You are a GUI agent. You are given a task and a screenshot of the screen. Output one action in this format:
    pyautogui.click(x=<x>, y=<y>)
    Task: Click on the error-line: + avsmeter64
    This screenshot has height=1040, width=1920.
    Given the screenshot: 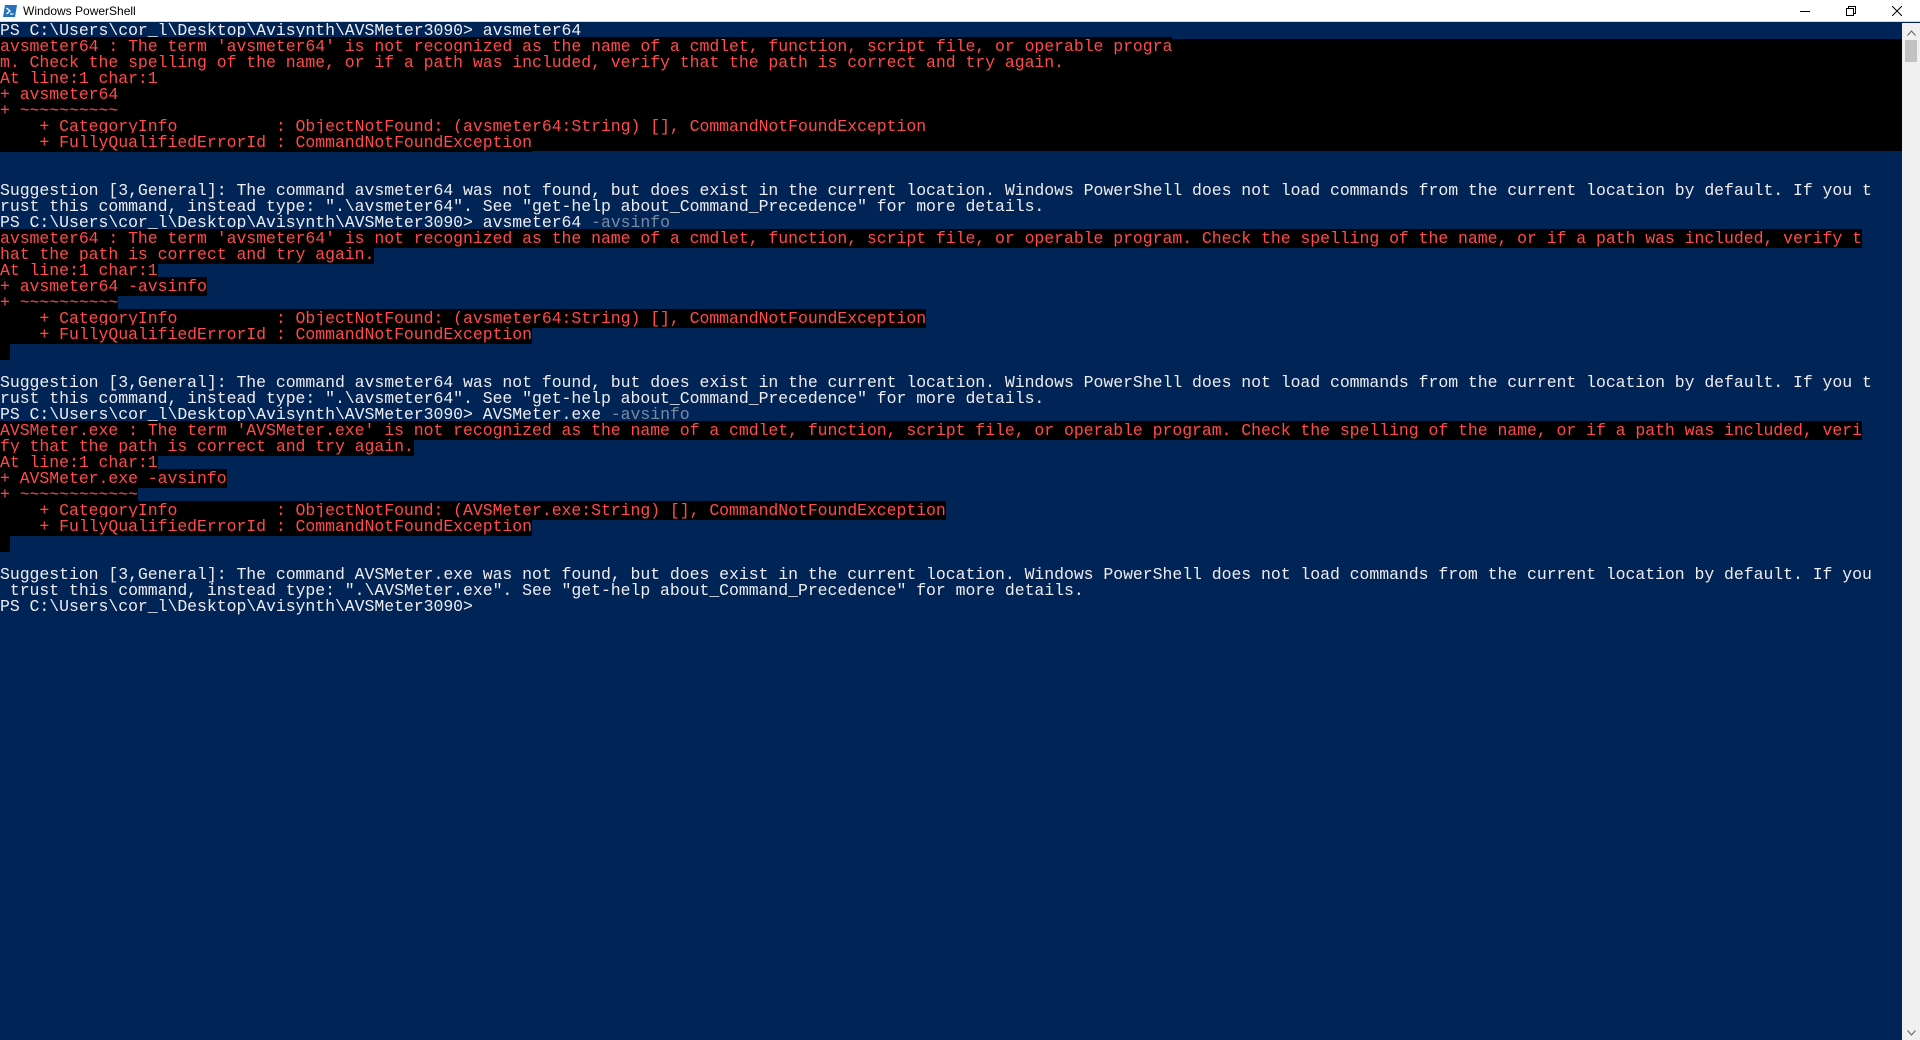 What is the action you would take?
    pyautogui.click(x=951, y=94)
    